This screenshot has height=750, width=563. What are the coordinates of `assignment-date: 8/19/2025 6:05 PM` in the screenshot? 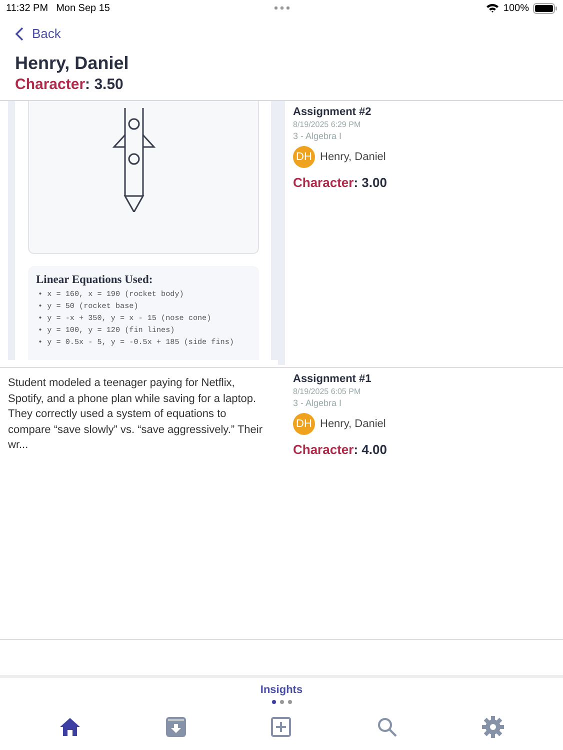 It's located at (327, 391).